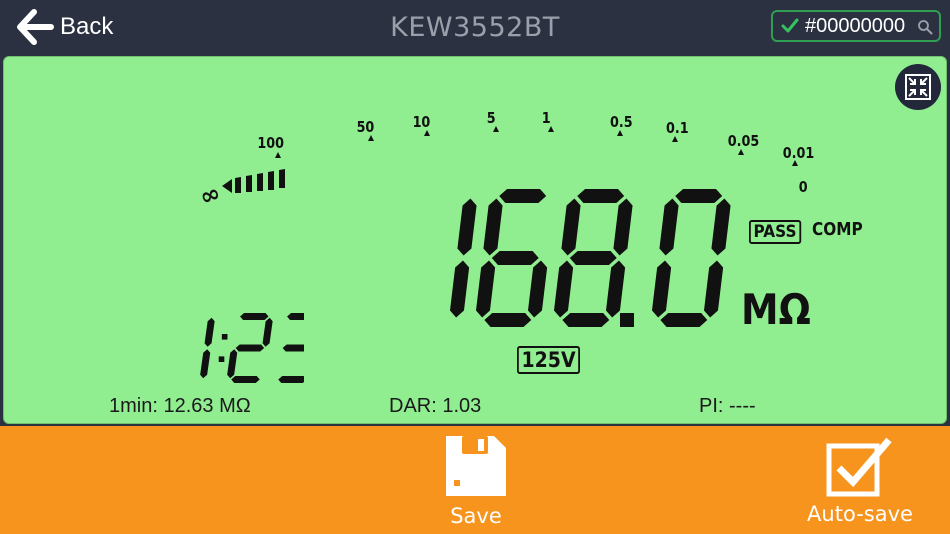  I want to click on voltage-badge: 125V, so click(549, 360).